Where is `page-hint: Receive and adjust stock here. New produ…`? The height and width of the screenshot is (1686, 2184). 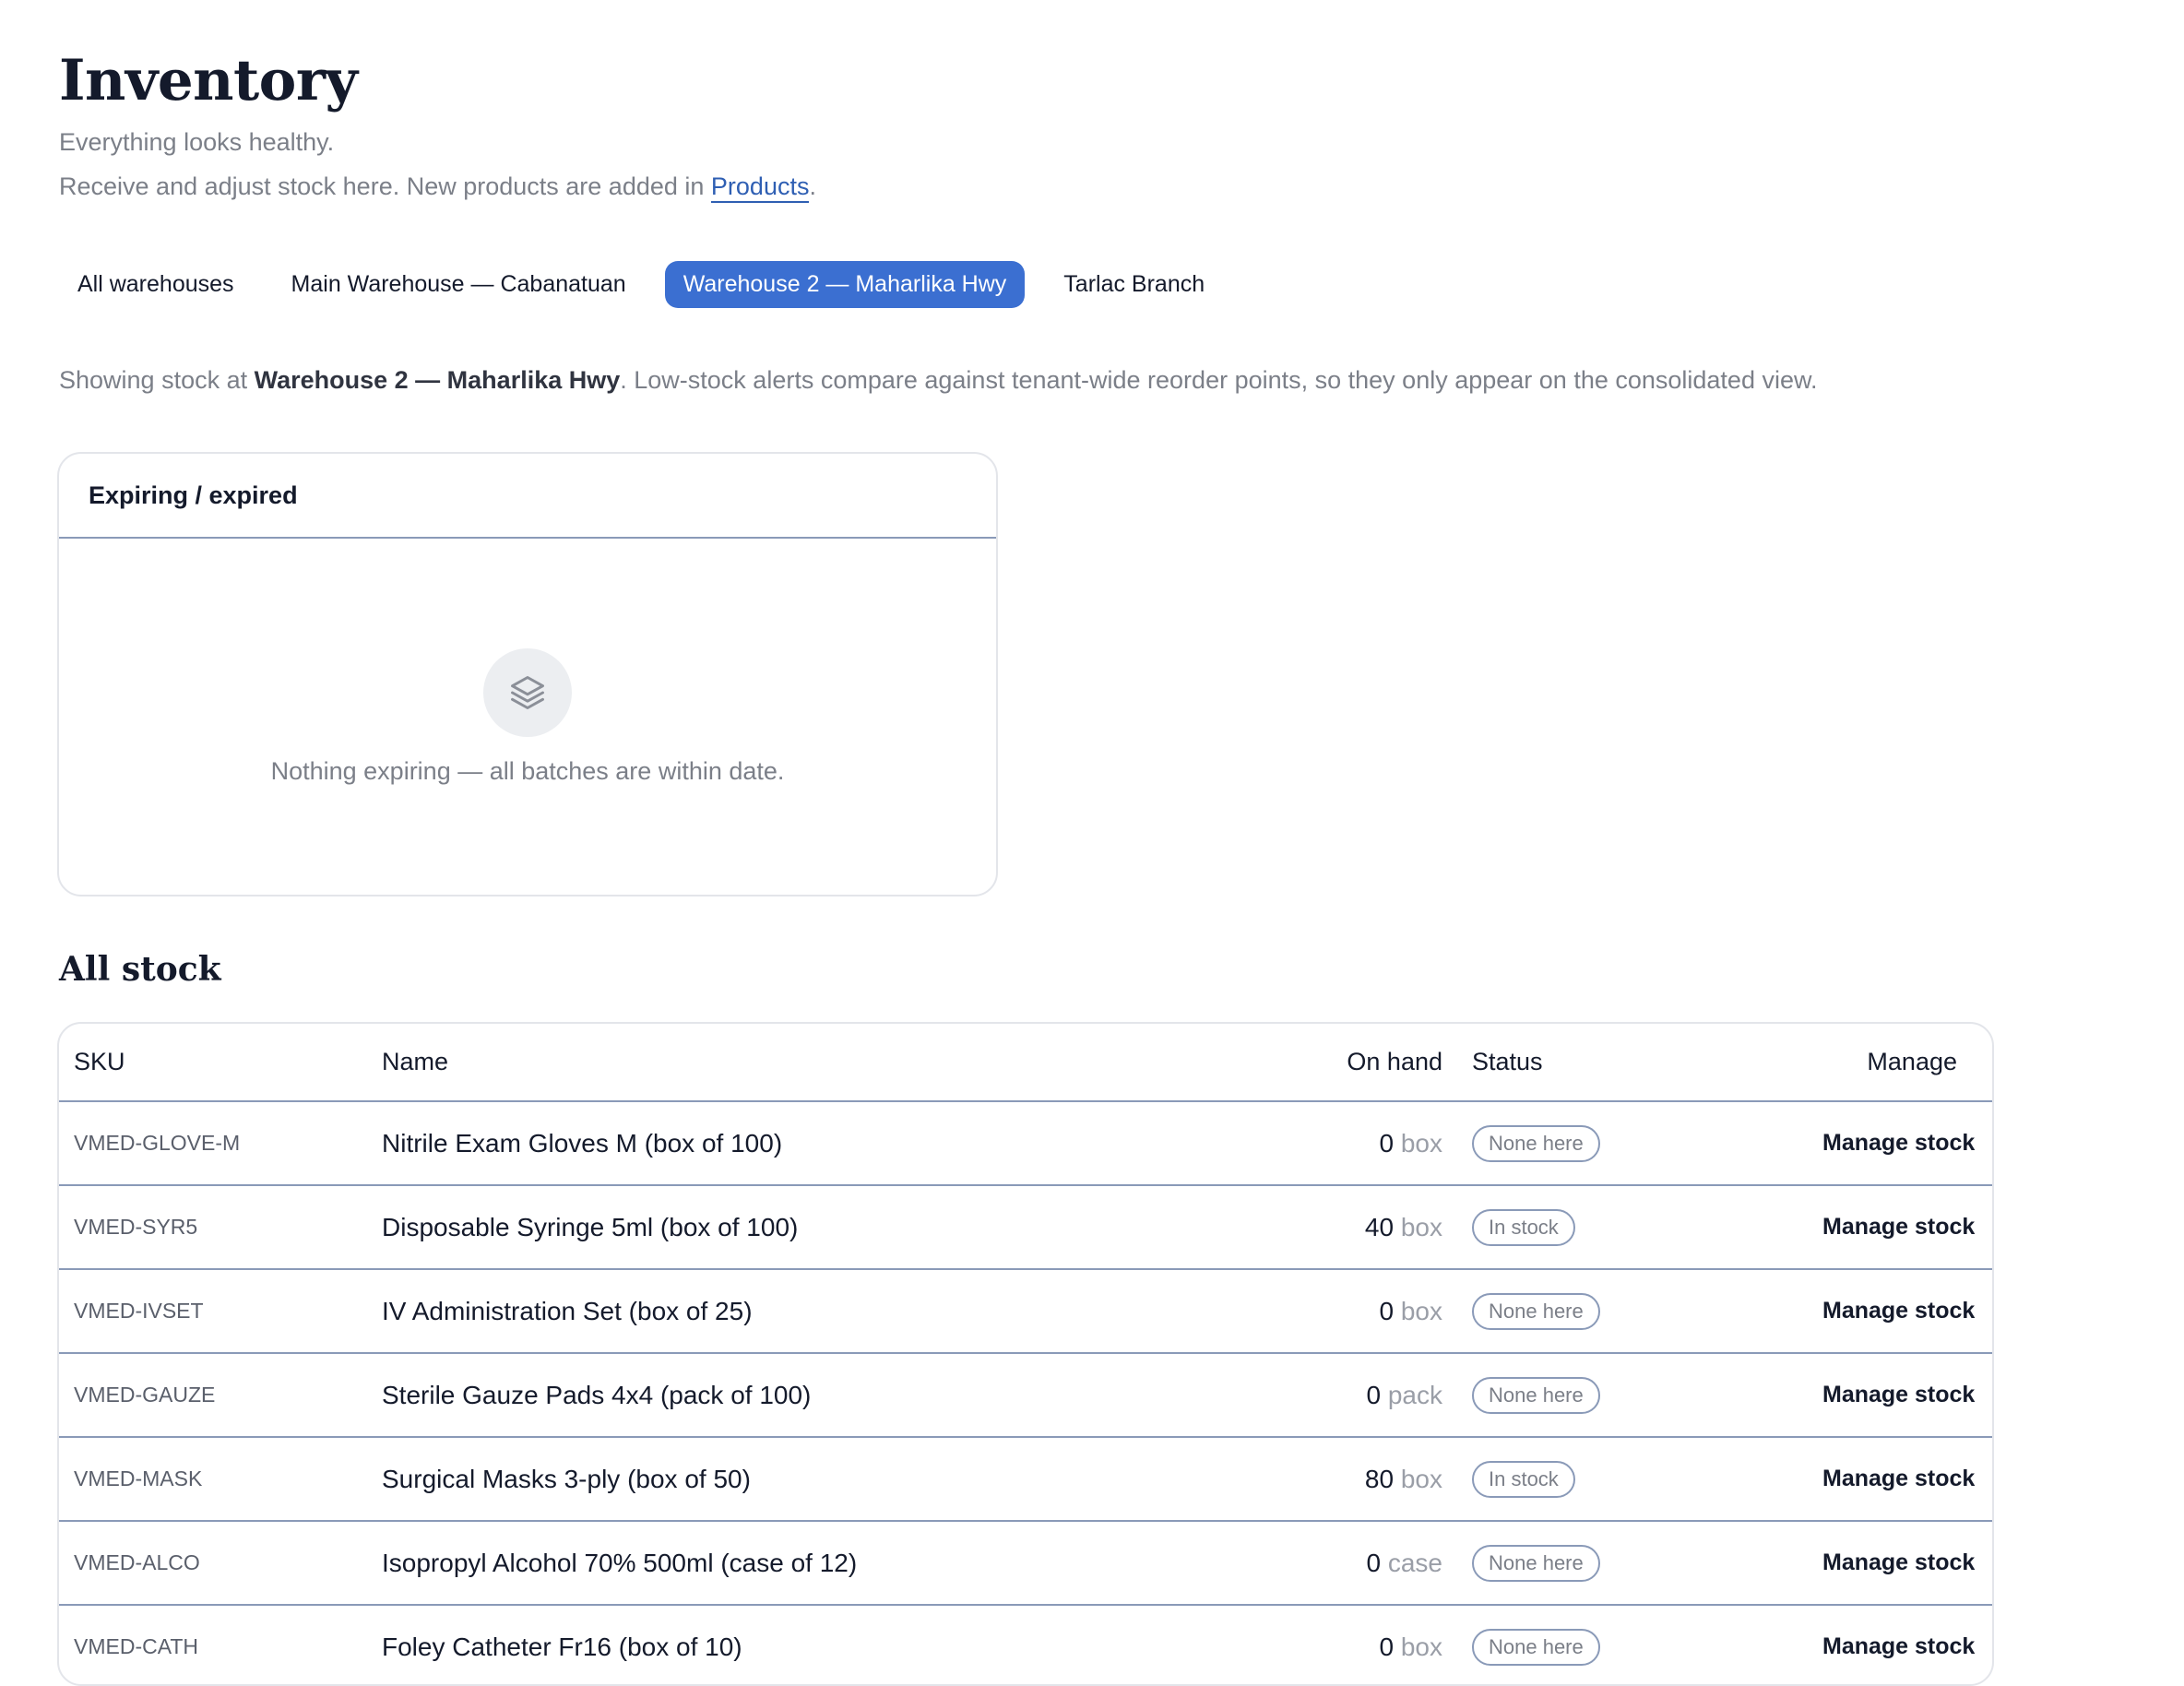 page-hint: Receive and adjust stock here. New produ… is located at coordinates (437, 187).